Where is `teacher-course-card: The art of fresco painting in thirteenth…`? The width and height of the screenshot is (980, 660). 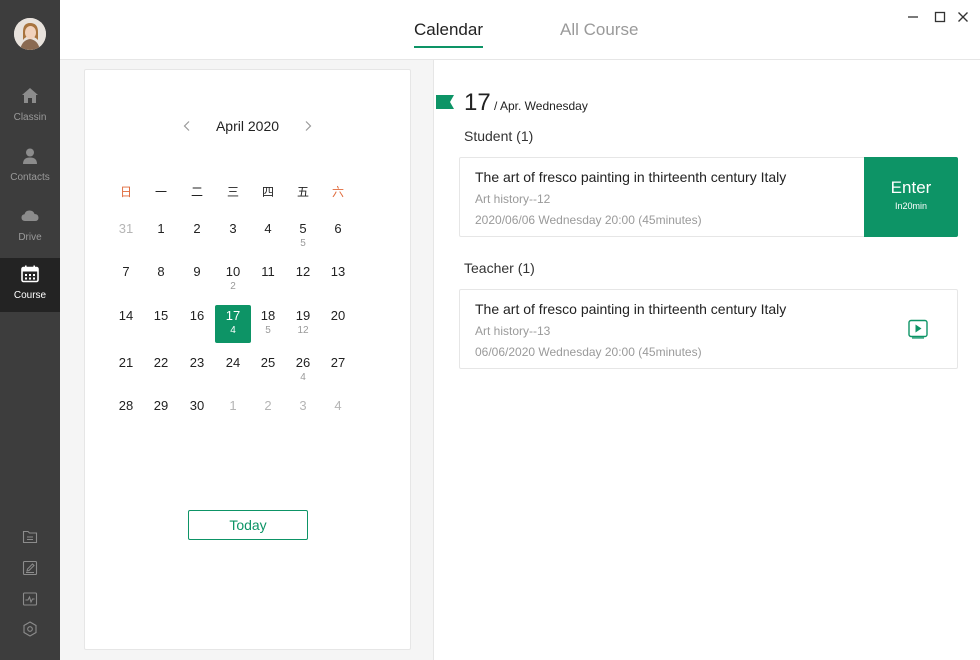
teacher-course-card: The art of fresco painting in thirteenth… is located at coordinates (708, 329).